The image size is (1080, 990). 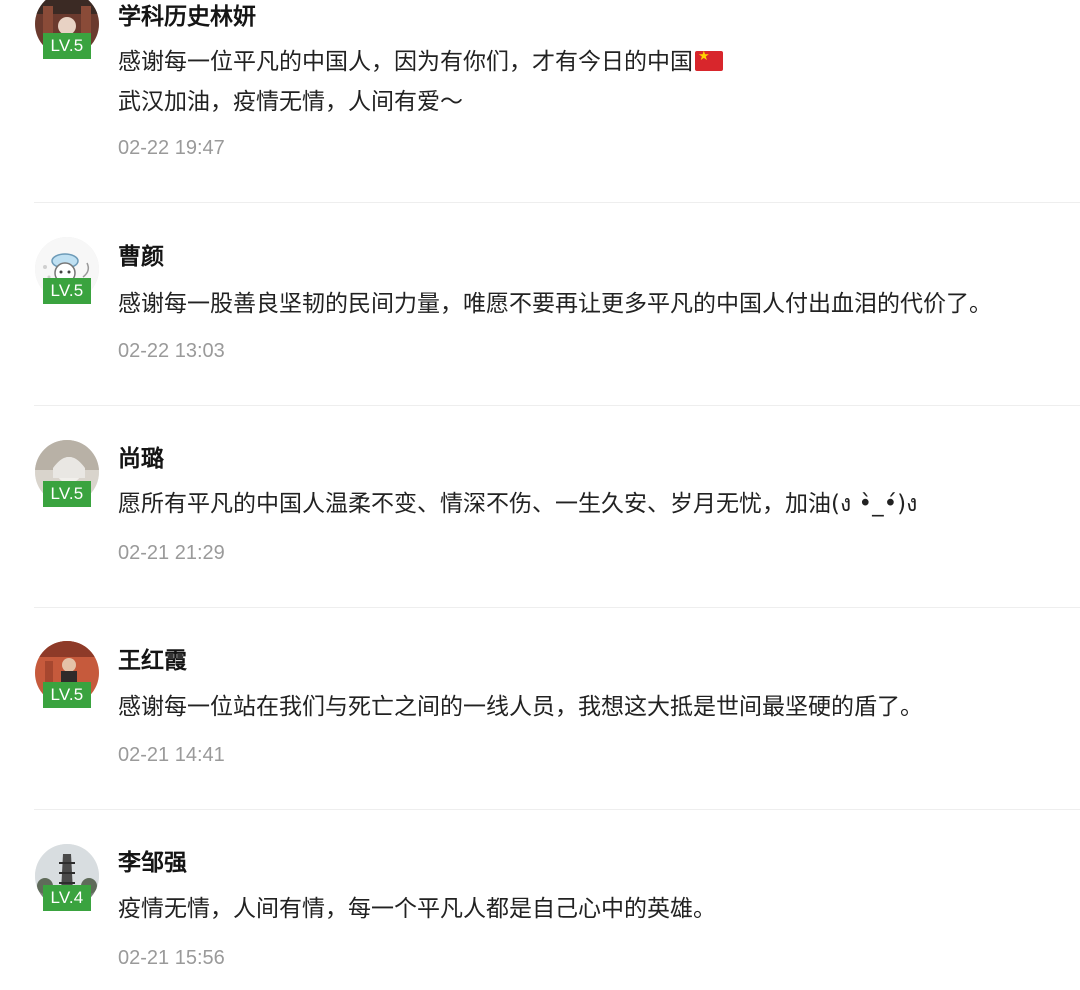 I want to click on comment-timestamp: 02-22 19:47, so click(x=171, y=148).